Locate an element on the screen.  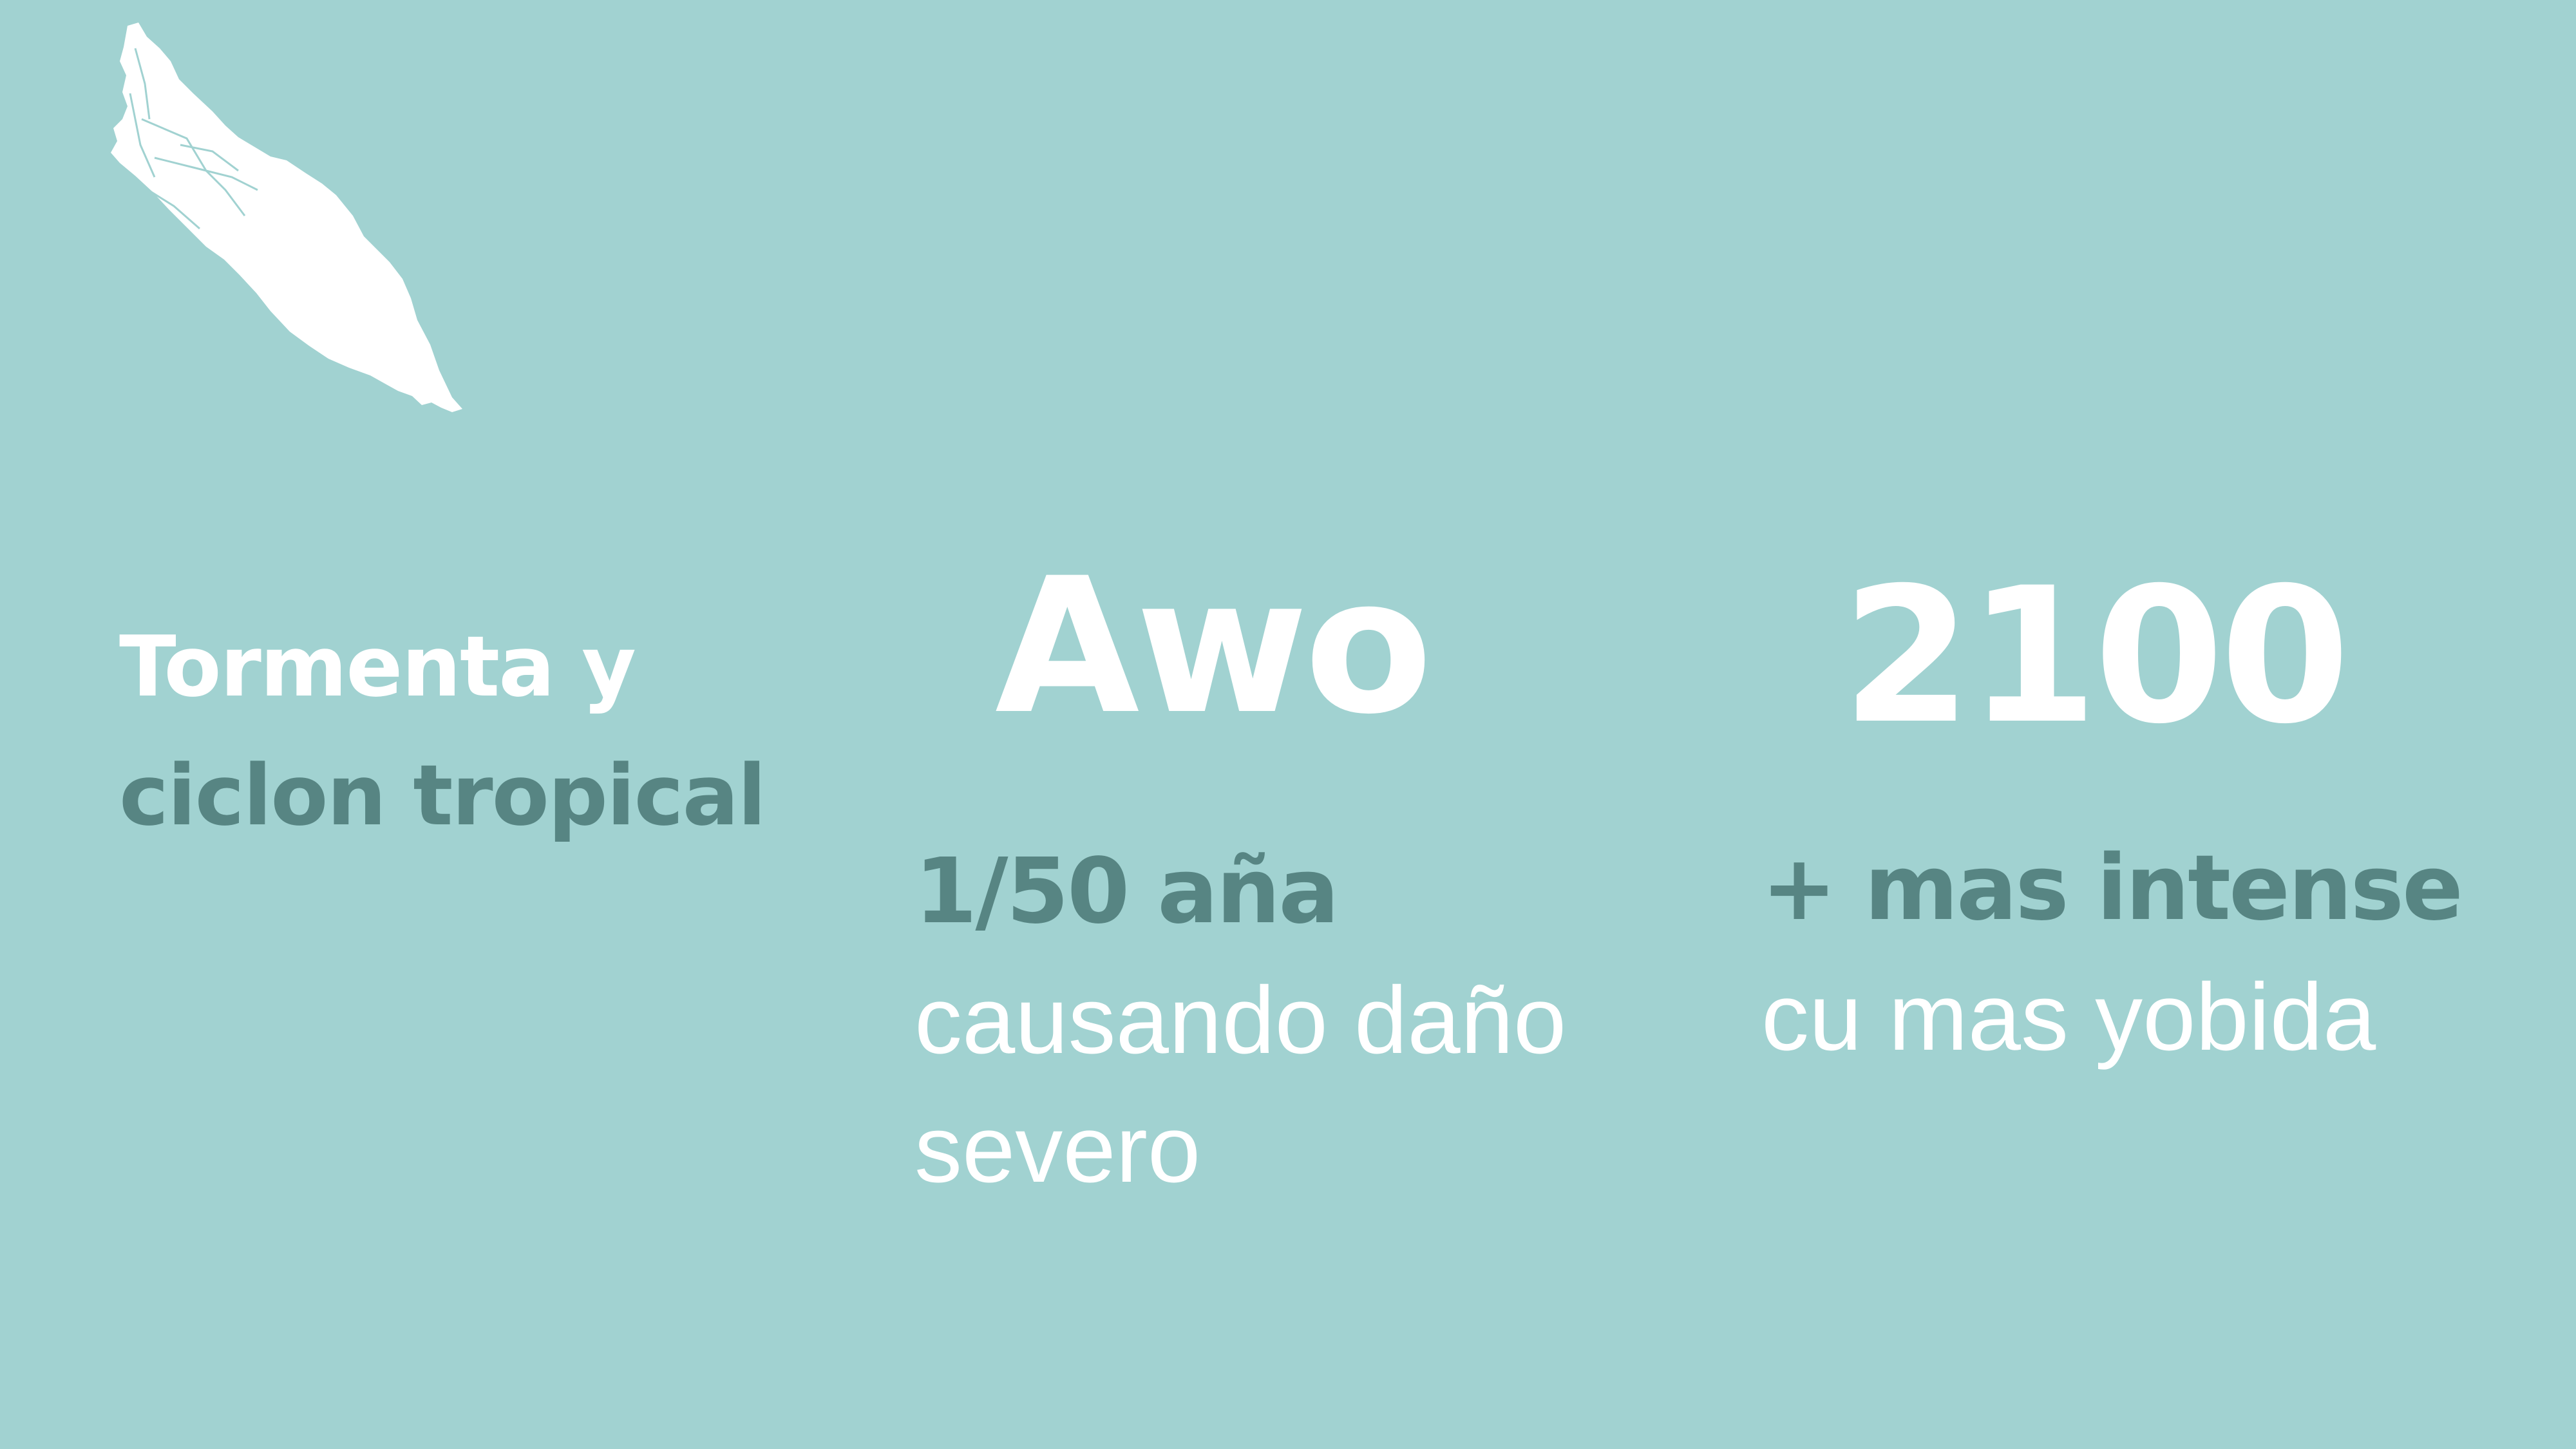
future-period-label: 2100 is located at coordinates (2096, 656).